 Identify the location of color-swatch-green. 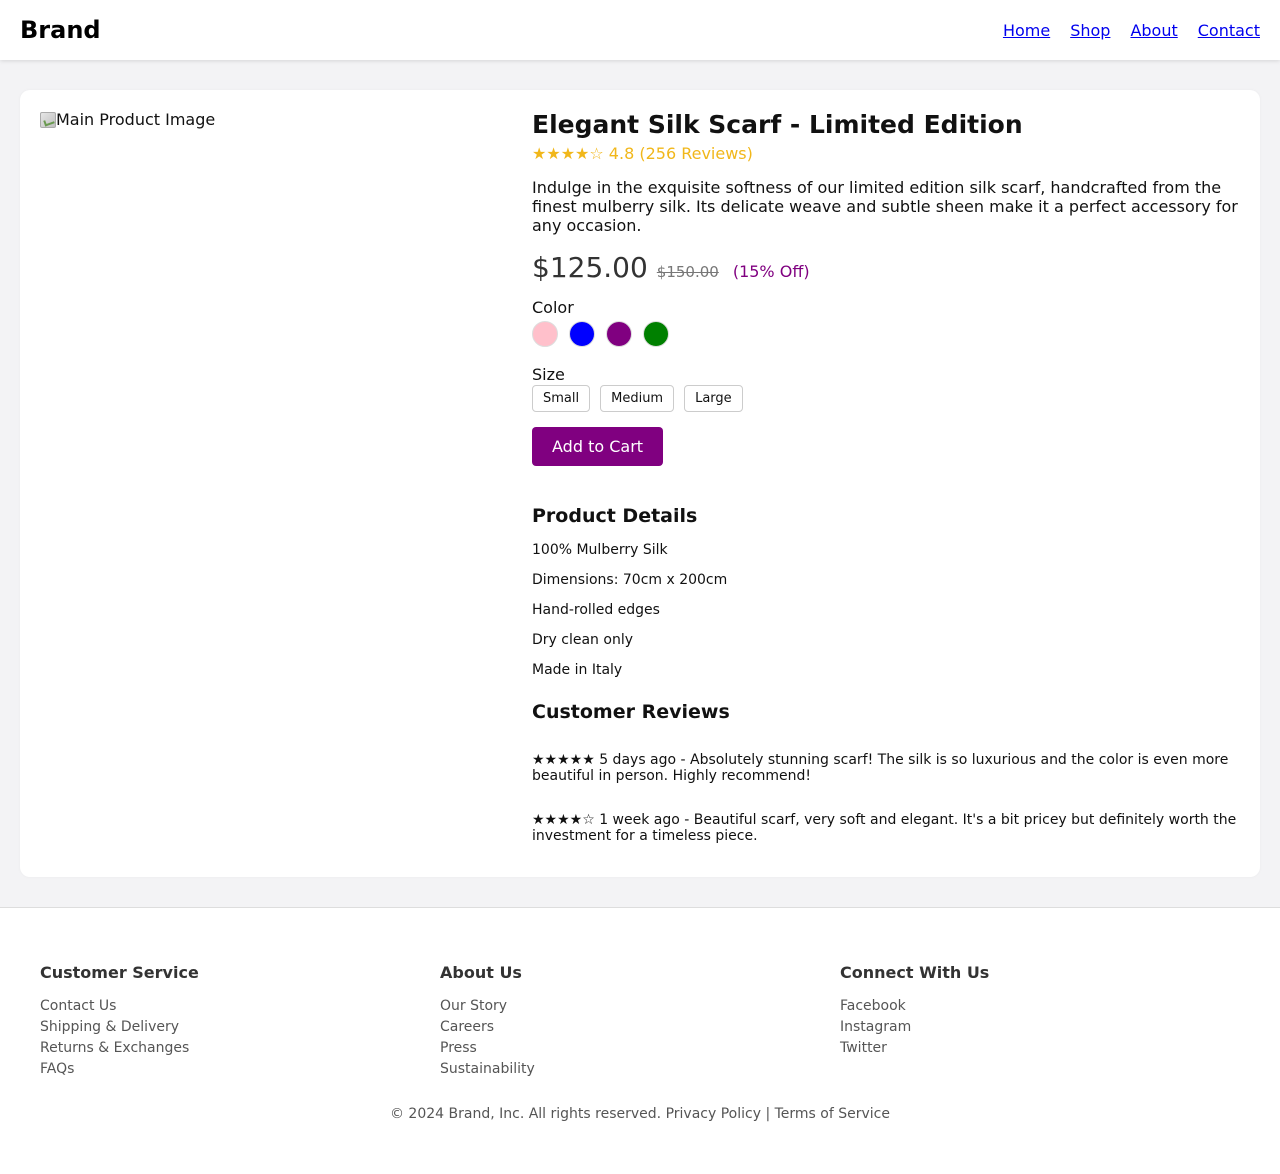
(656, 334).